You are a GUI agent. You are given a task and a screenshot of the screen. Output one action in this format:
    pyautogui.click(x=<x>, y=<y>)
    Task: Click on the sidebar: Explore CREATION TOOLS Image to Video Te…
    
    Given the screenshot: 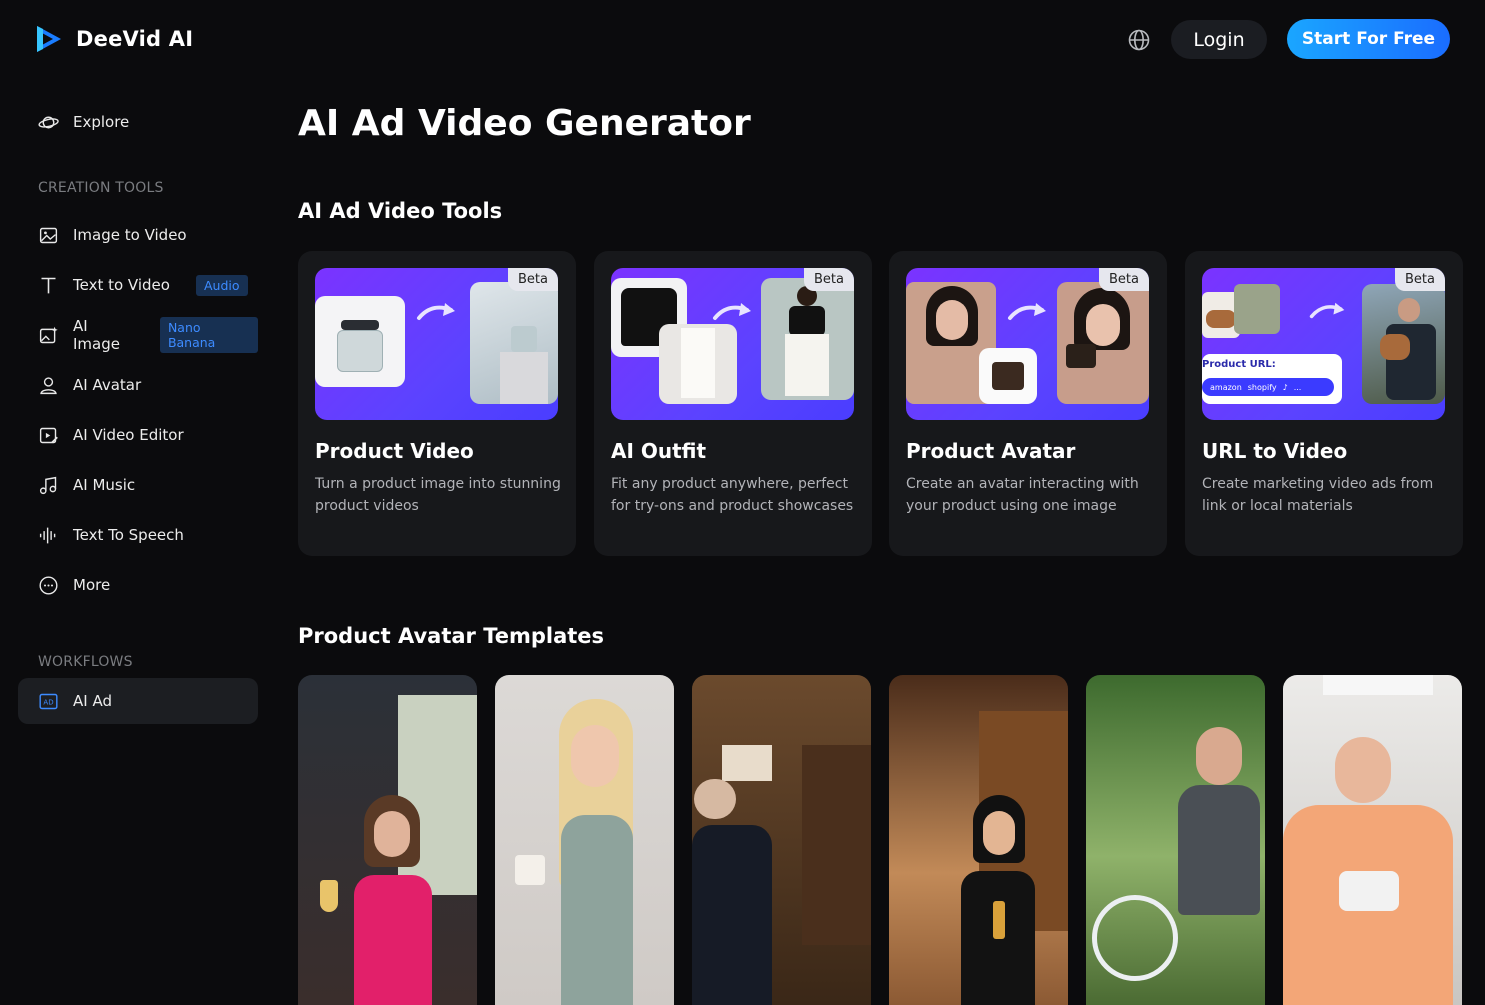 What is the action you would take?
    pyautogui.click(x=138, y=410)
    